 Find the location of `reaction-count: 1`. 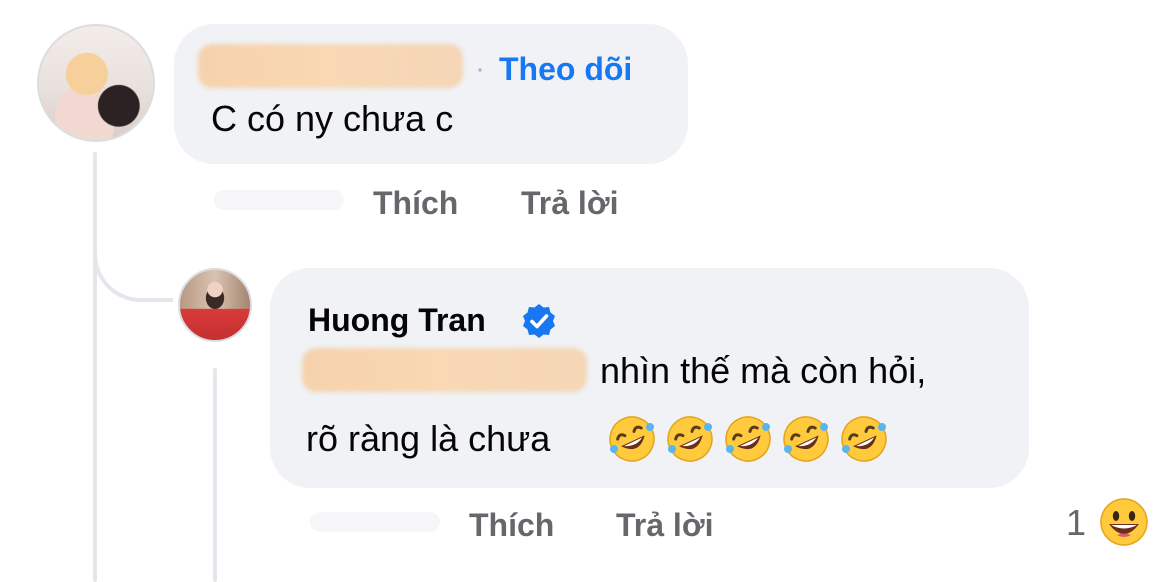

reaction-count: 1 is located at coordinates (1076, 523).